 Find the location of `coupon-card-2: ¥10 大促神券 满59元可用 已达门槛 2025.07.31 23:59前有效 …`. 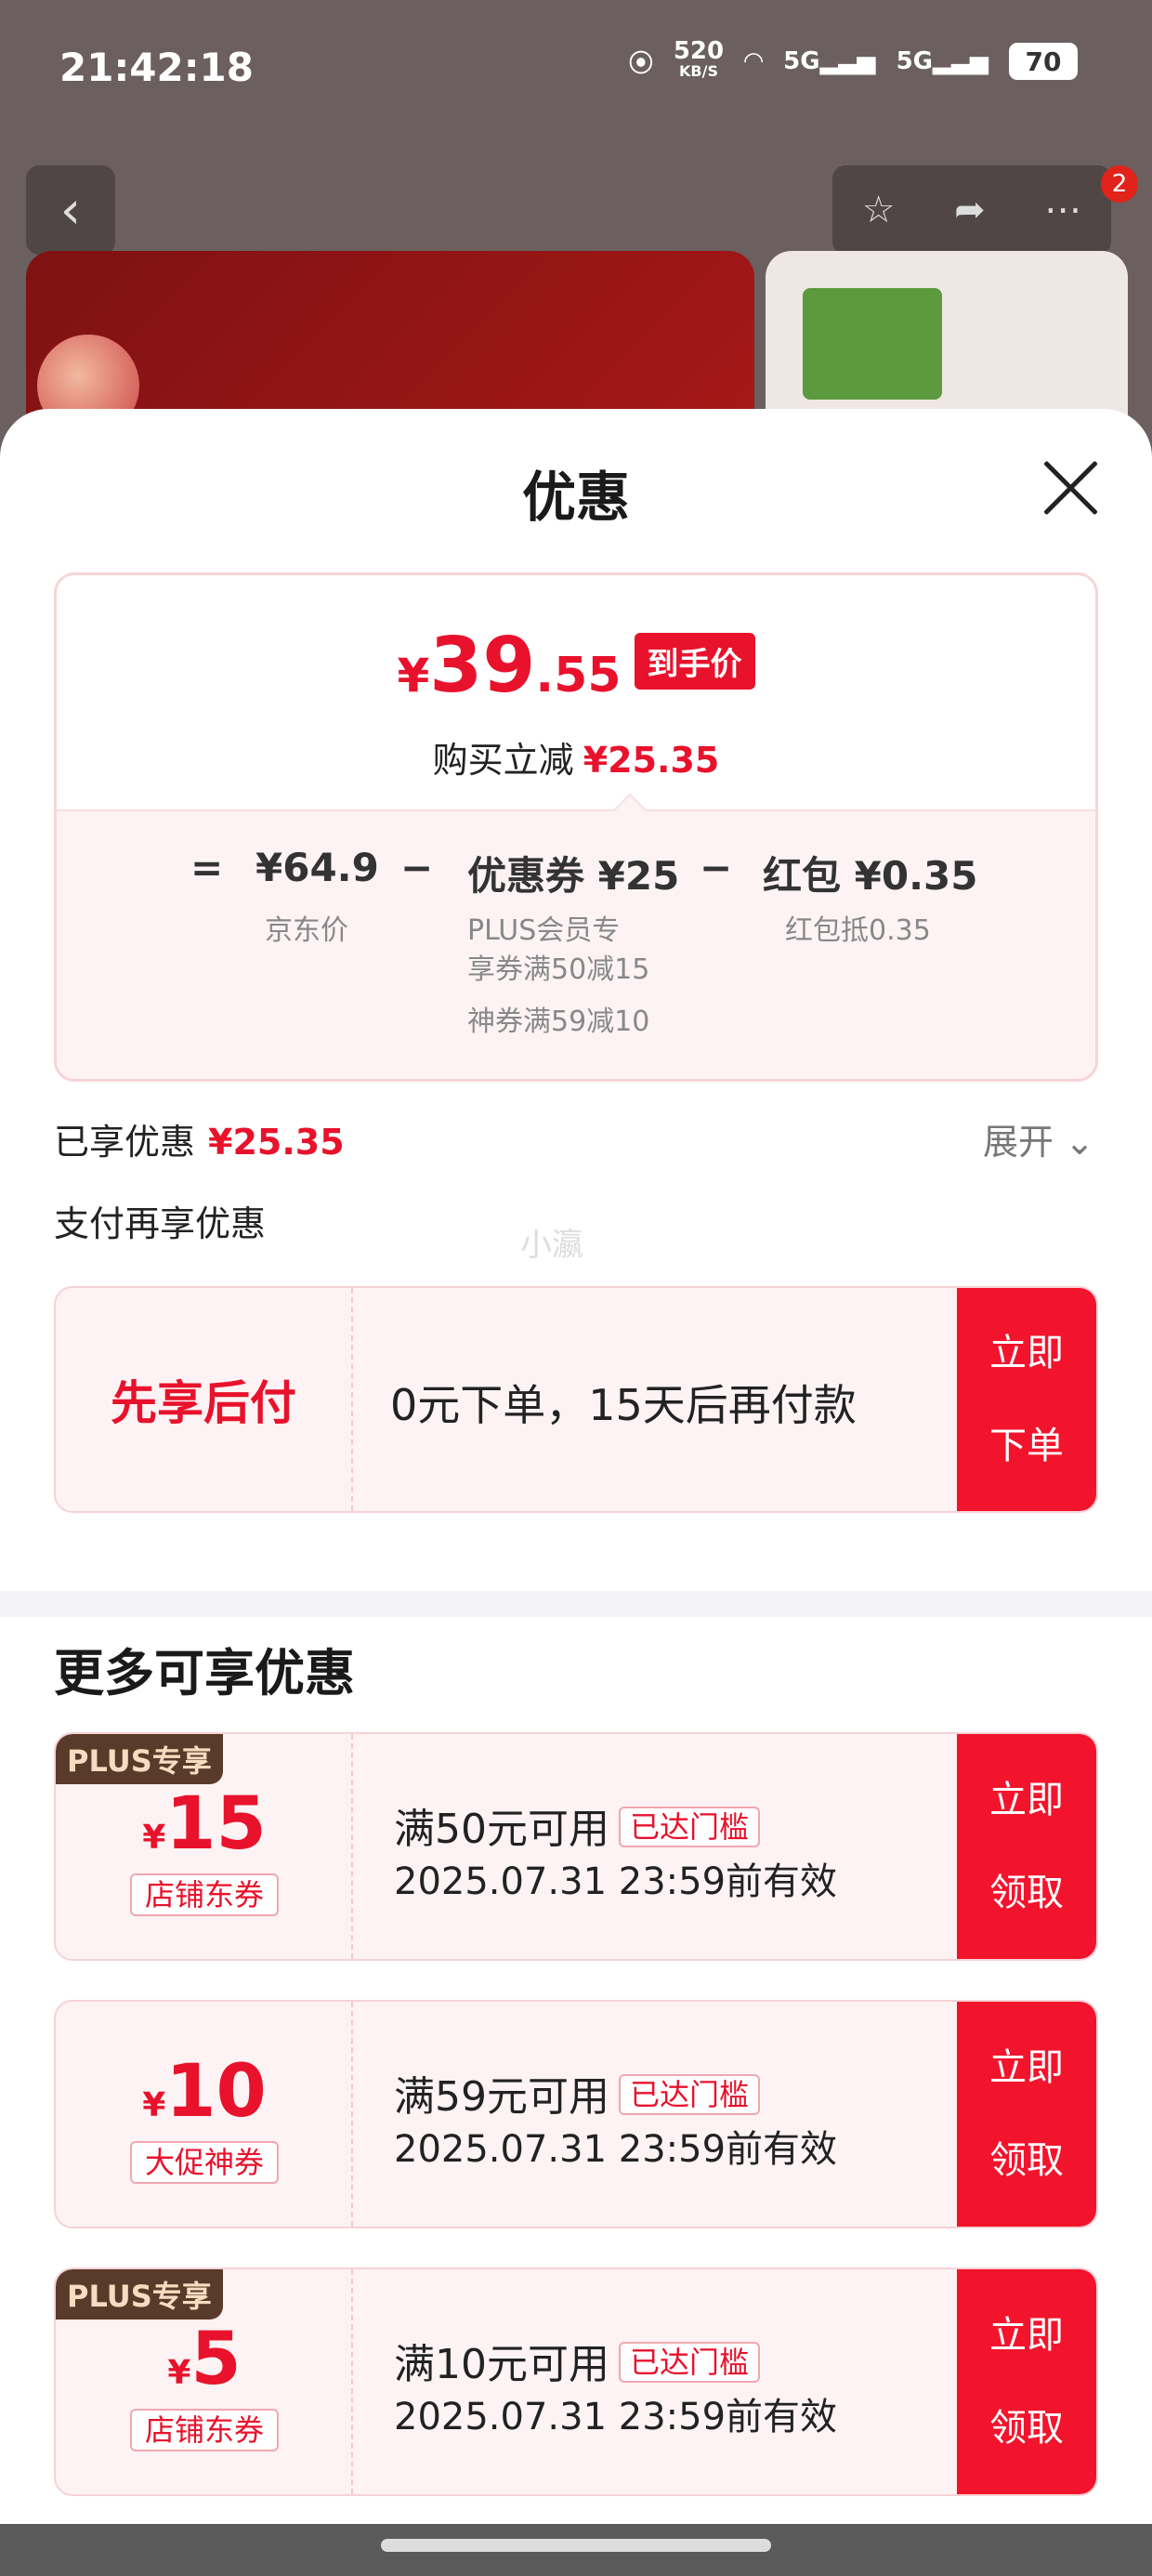

coupon-card-2: ¥10 大促神券 满59元可用 已达门槛 2025.07.31 23:59前有效 … is located at coordinates (576, 2114).